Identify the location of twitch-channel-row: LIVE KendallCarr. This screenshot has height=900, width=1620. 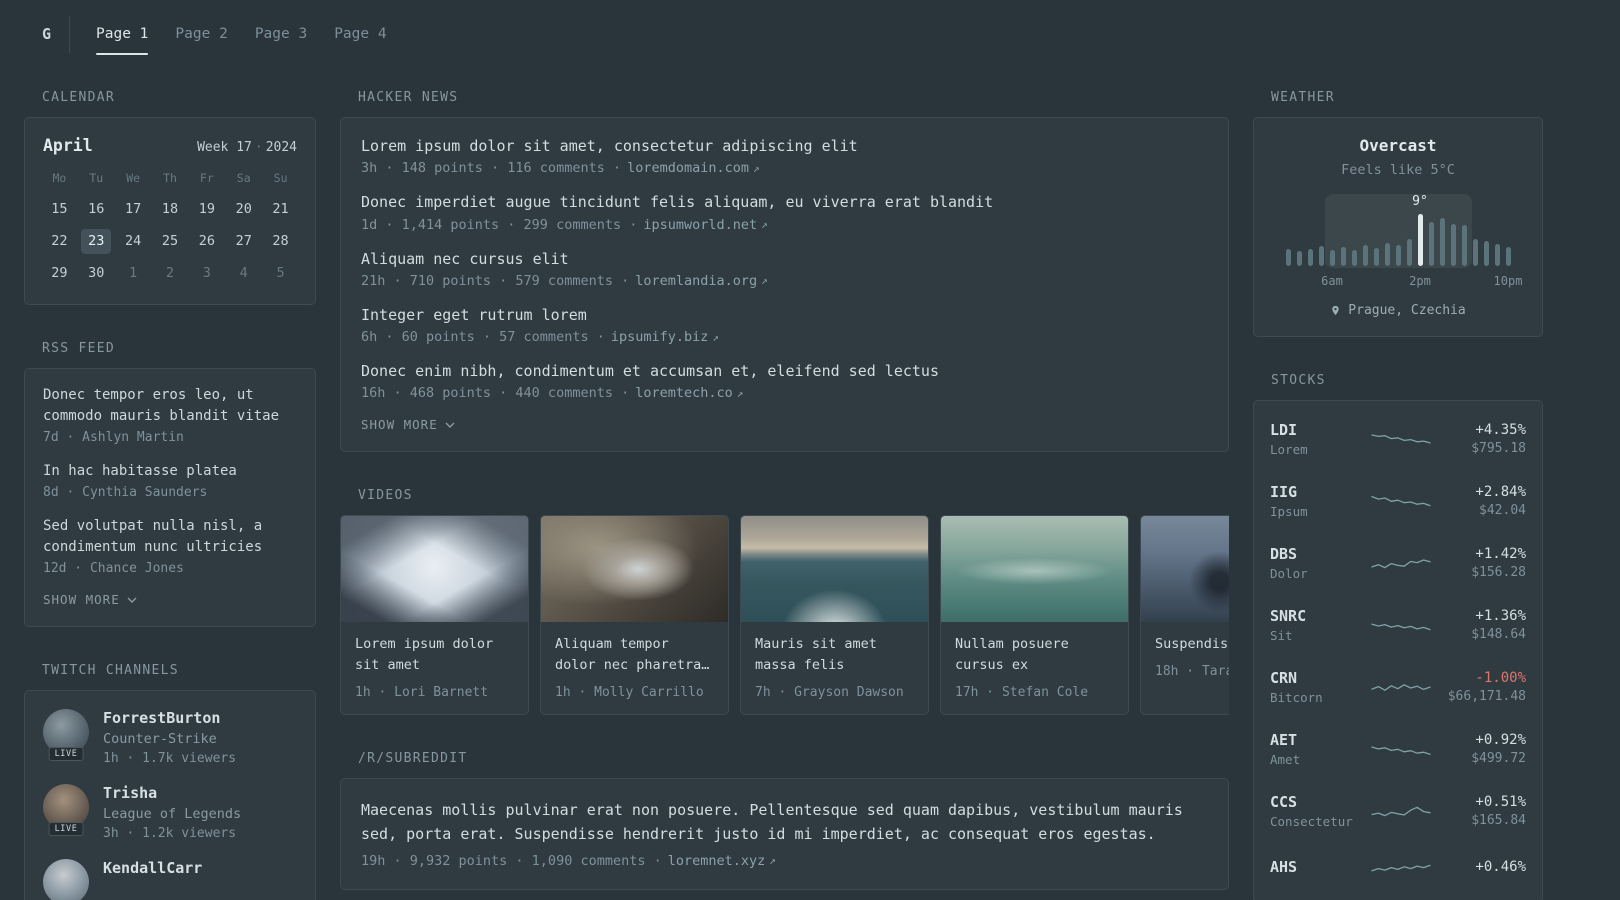
(170, 879).